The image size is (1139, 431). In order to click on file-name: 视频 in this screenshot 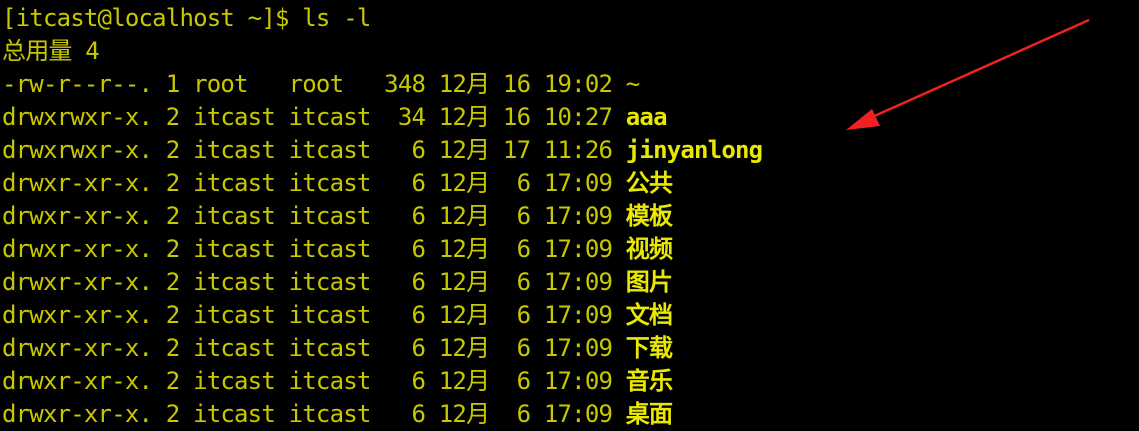, I will do `click(649, 249)`.